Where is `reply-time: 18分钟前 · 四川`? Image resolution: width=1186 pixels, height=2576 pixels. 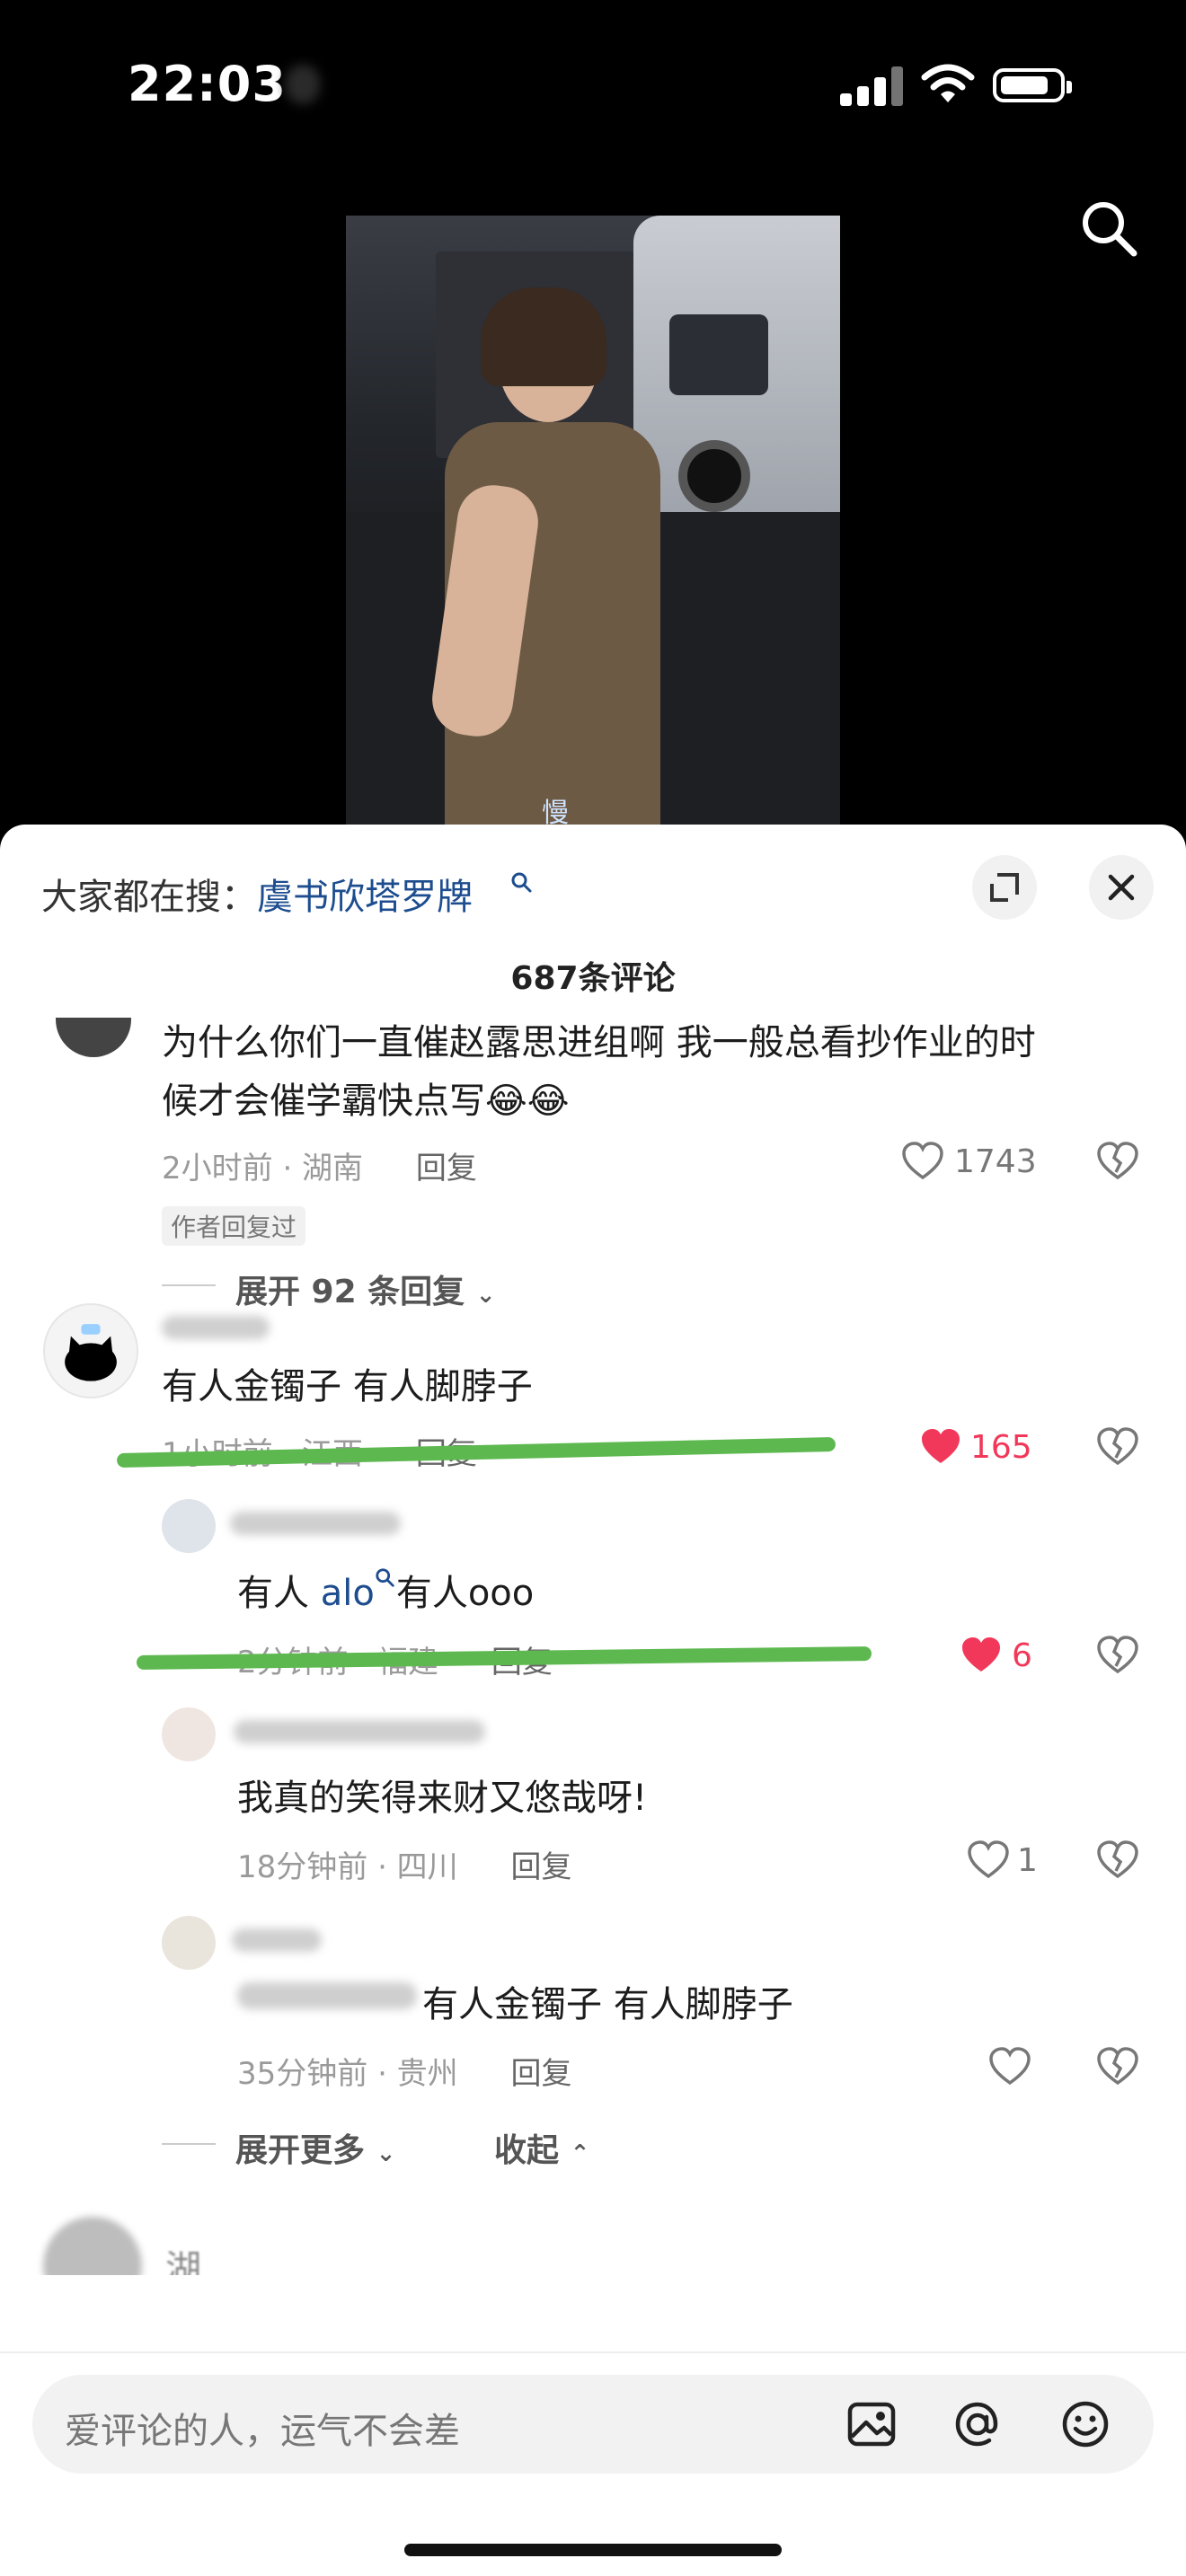
reply-time: 18分钟前 · 四川 is located at coordinates (347, 1867).